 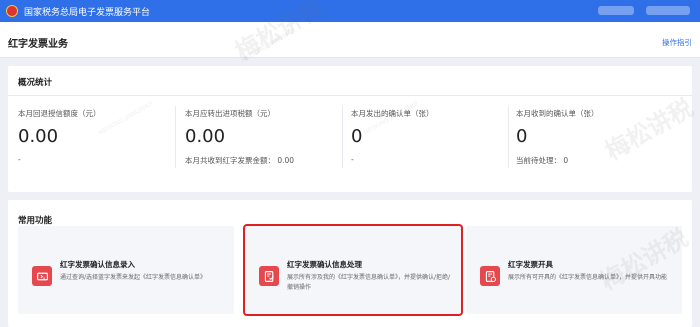 I want to click on site-title: 国家税务总局电子发票服务平台, so click(x=87, y=12).